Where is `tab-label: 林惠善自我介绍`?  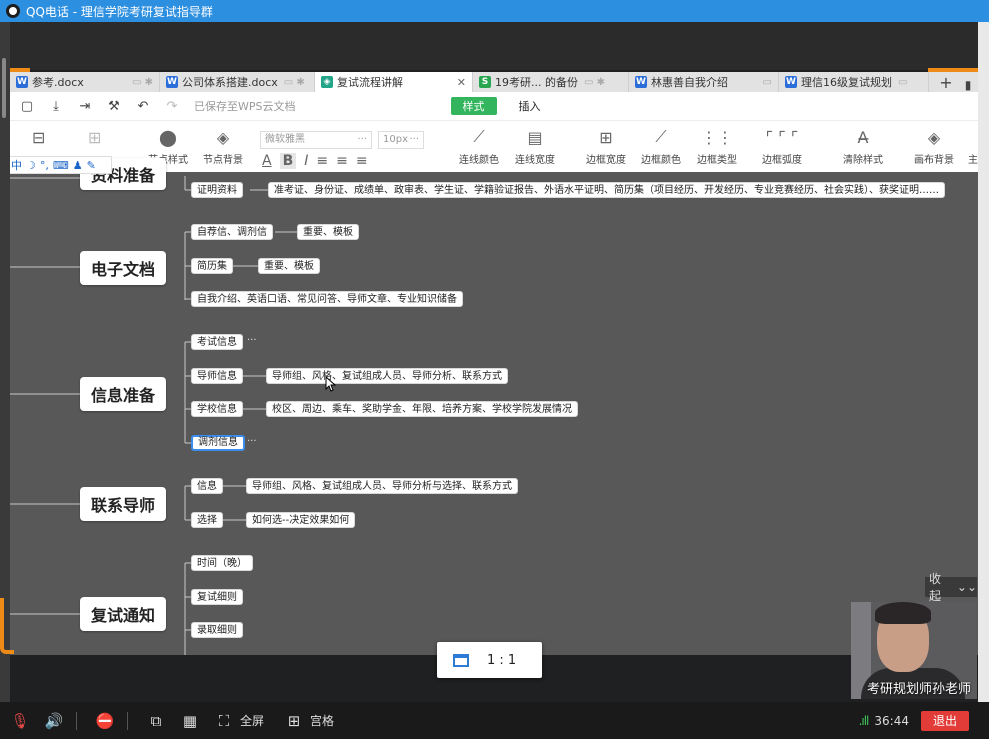 tab-label: 林惠善自我介绍 is located at coordinates (689, 82).